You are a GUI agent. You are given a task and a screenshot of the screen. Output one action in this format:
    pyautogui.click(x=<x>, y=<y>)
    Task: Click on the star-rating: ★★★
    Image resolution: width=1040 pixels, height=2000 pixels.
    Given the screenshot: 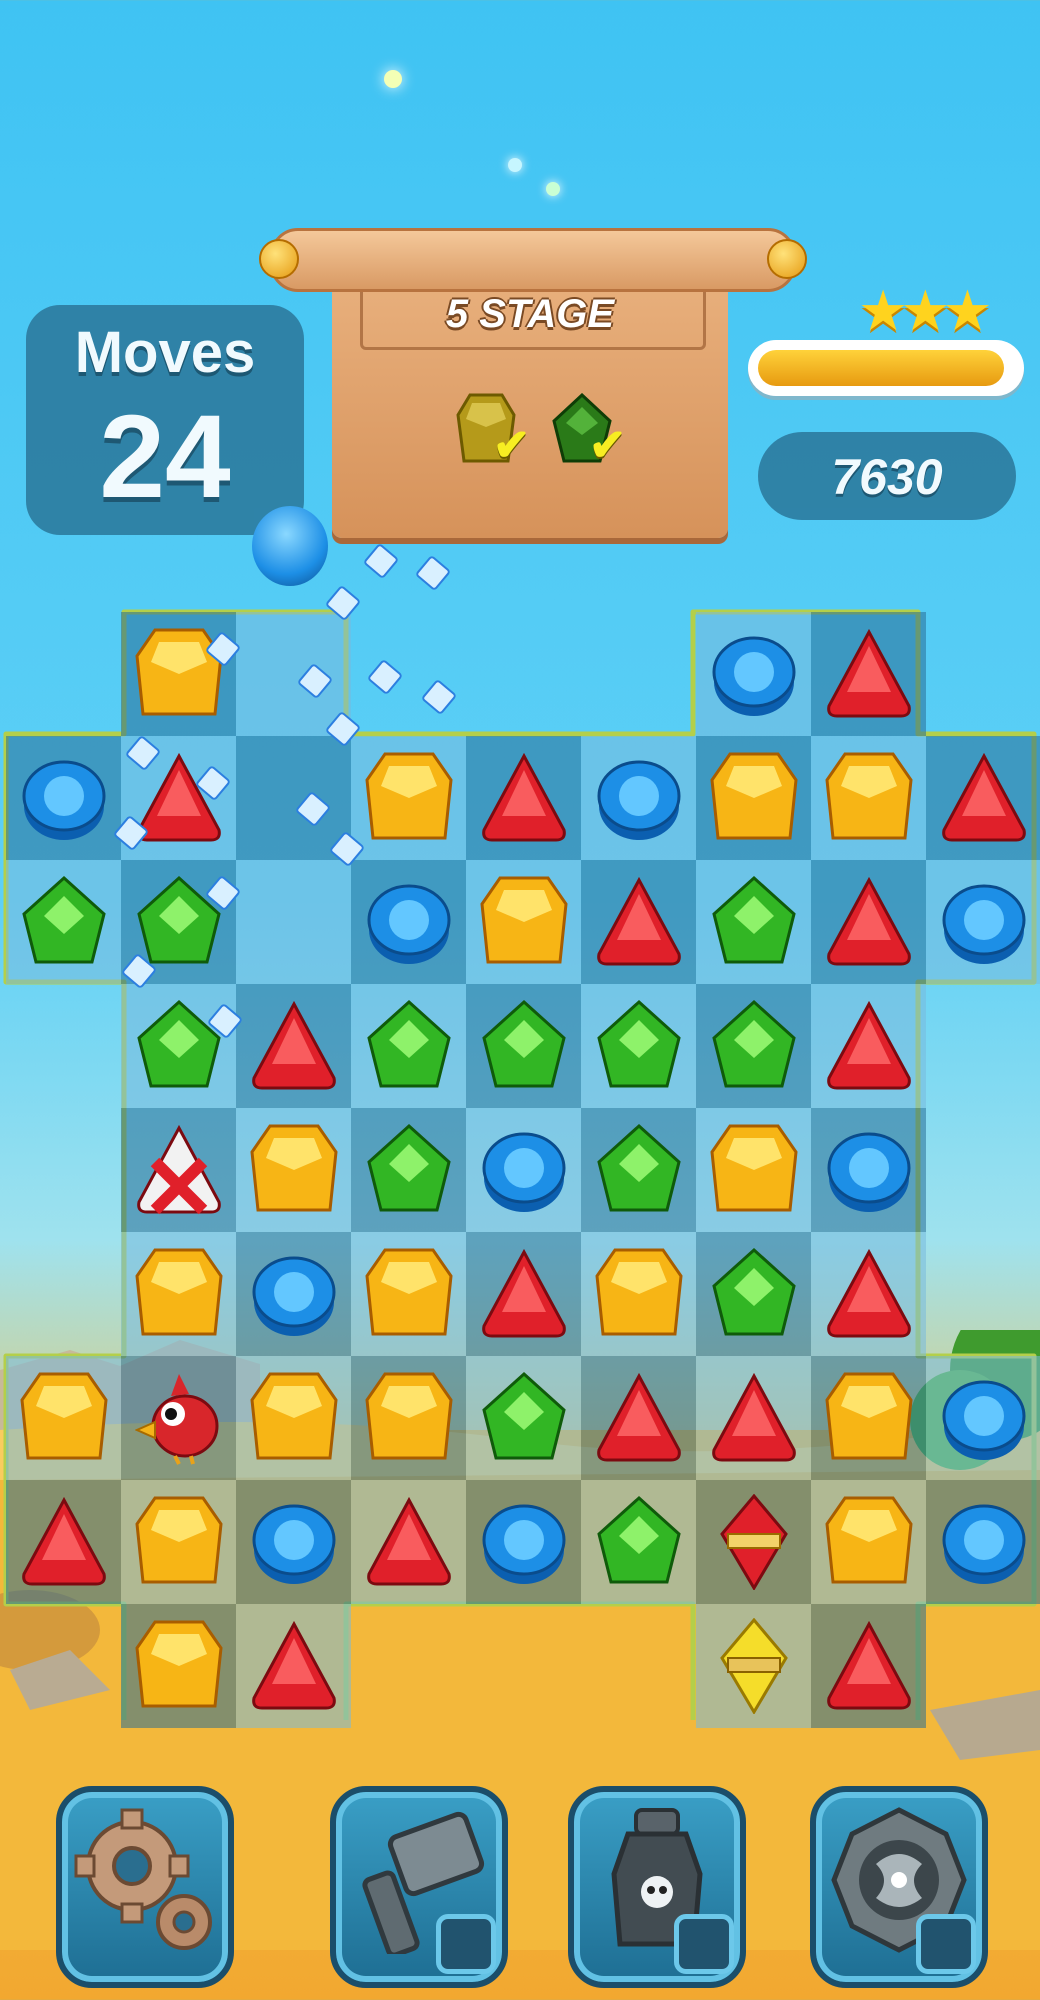 What is the action you would take?
    pyautogui.click(x=928, y=310)
    